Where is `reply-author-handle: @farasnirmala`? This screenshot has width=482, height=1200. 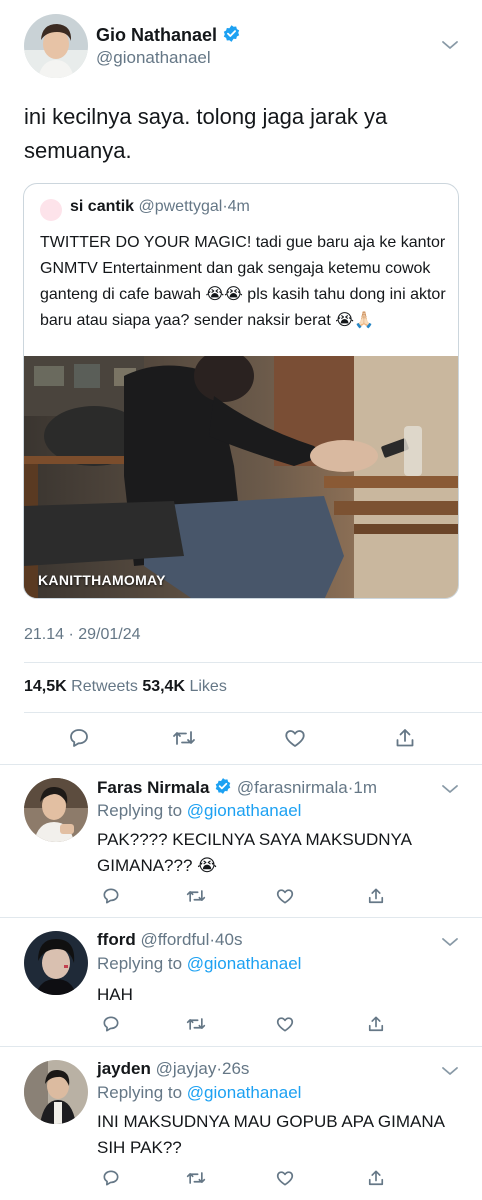
reply-author-handle: @farasnirmala is located at coordinates (292, 787).